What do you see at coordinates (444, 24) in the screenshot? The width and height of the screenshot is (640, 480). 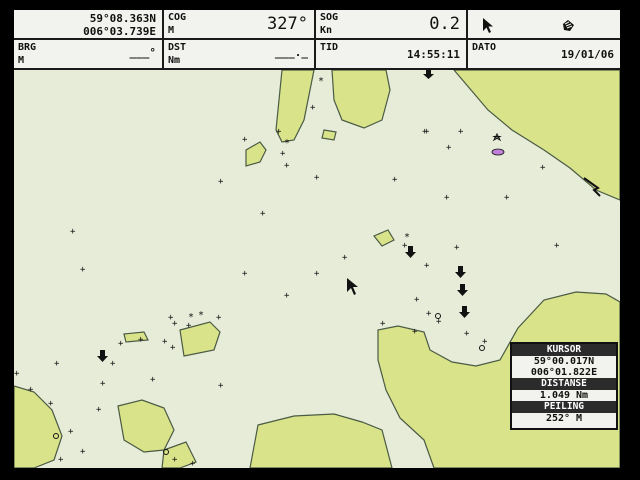 I see `sog-value: 0.2` at bounding box center [444, 24].